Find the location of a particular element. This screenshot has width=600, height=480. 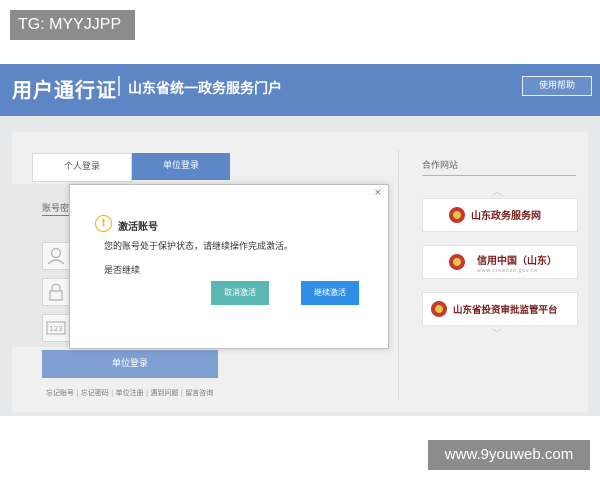

partner-site-investment-platform: 山东省投资审批监管平台 is located at coordinates (500, 309).